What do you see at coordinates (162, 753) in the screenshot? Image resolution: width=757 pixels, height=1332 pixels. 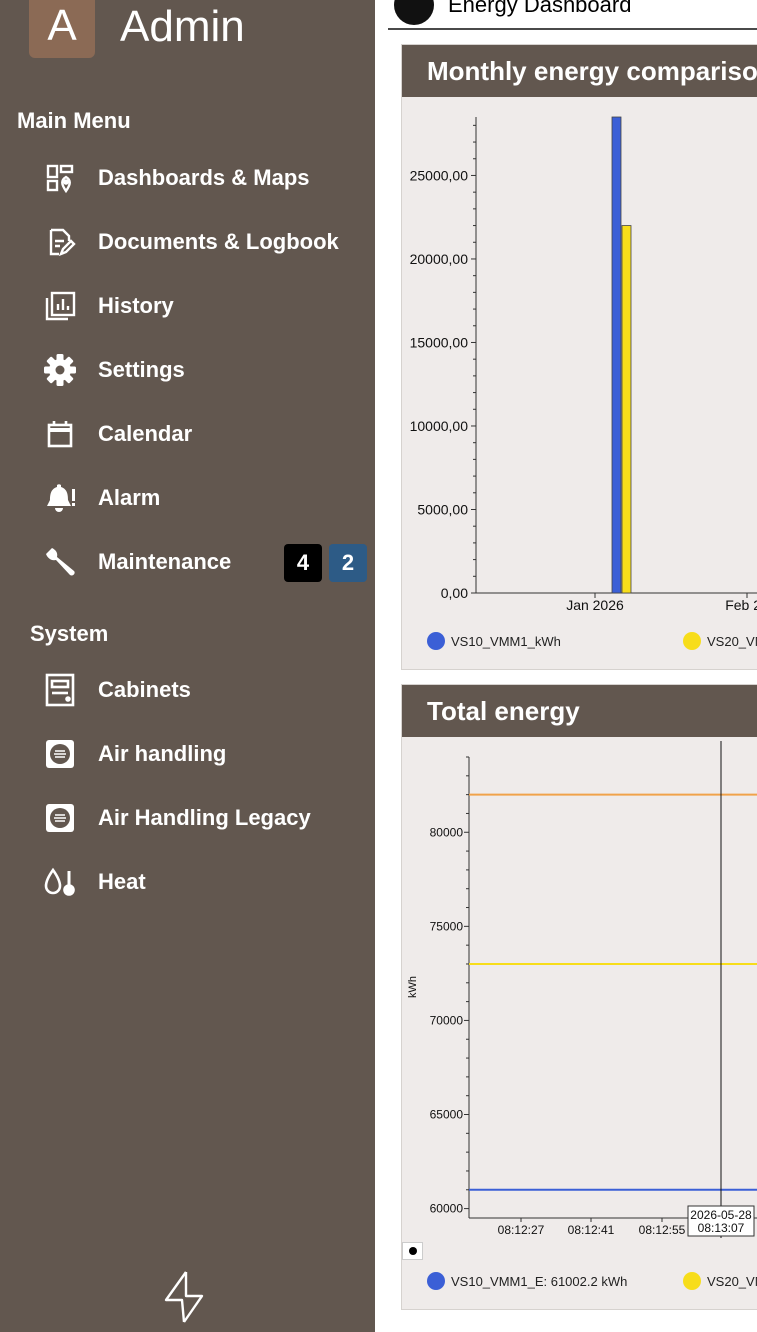 I see `sidebar-item-label: Air handling` at bounding box center [162, 753].